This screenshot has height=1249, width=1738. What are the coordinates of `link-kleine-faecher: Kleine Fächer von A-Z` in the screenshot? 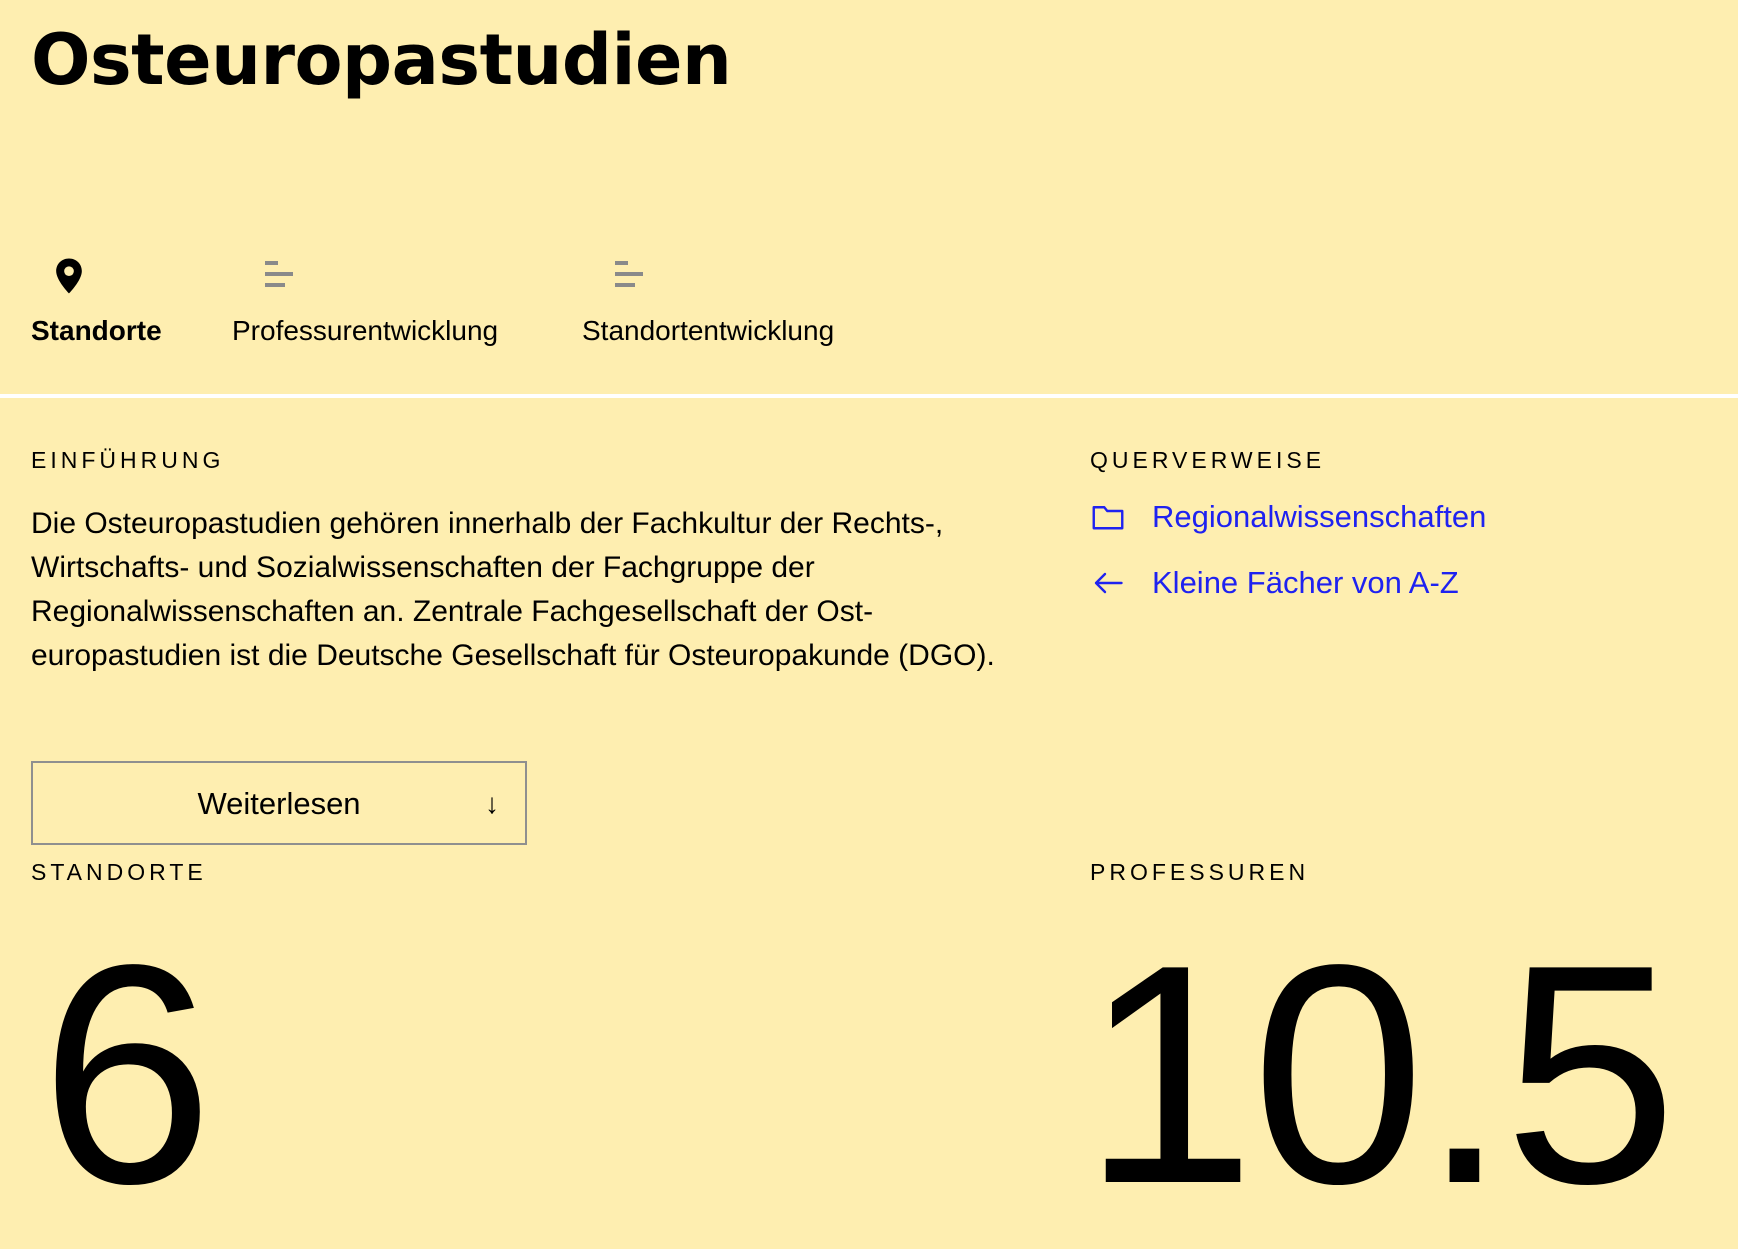 It's located at (1300, 586).